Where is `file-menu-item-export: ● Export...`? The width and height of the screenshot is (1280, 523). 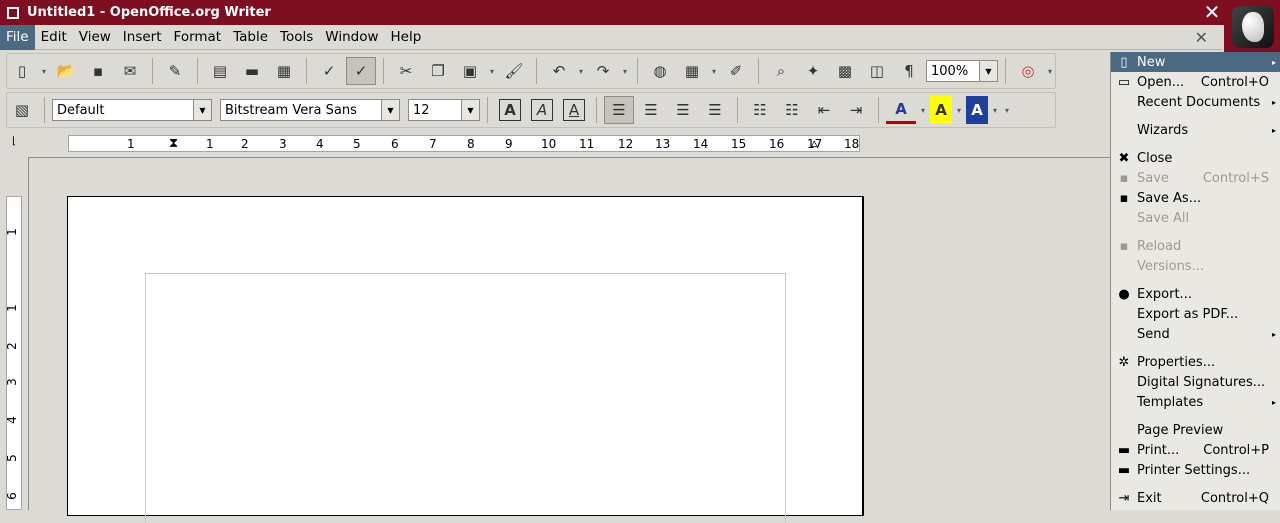
file-menu-item-export: ● Export... is located at coordinates (1195, 294).